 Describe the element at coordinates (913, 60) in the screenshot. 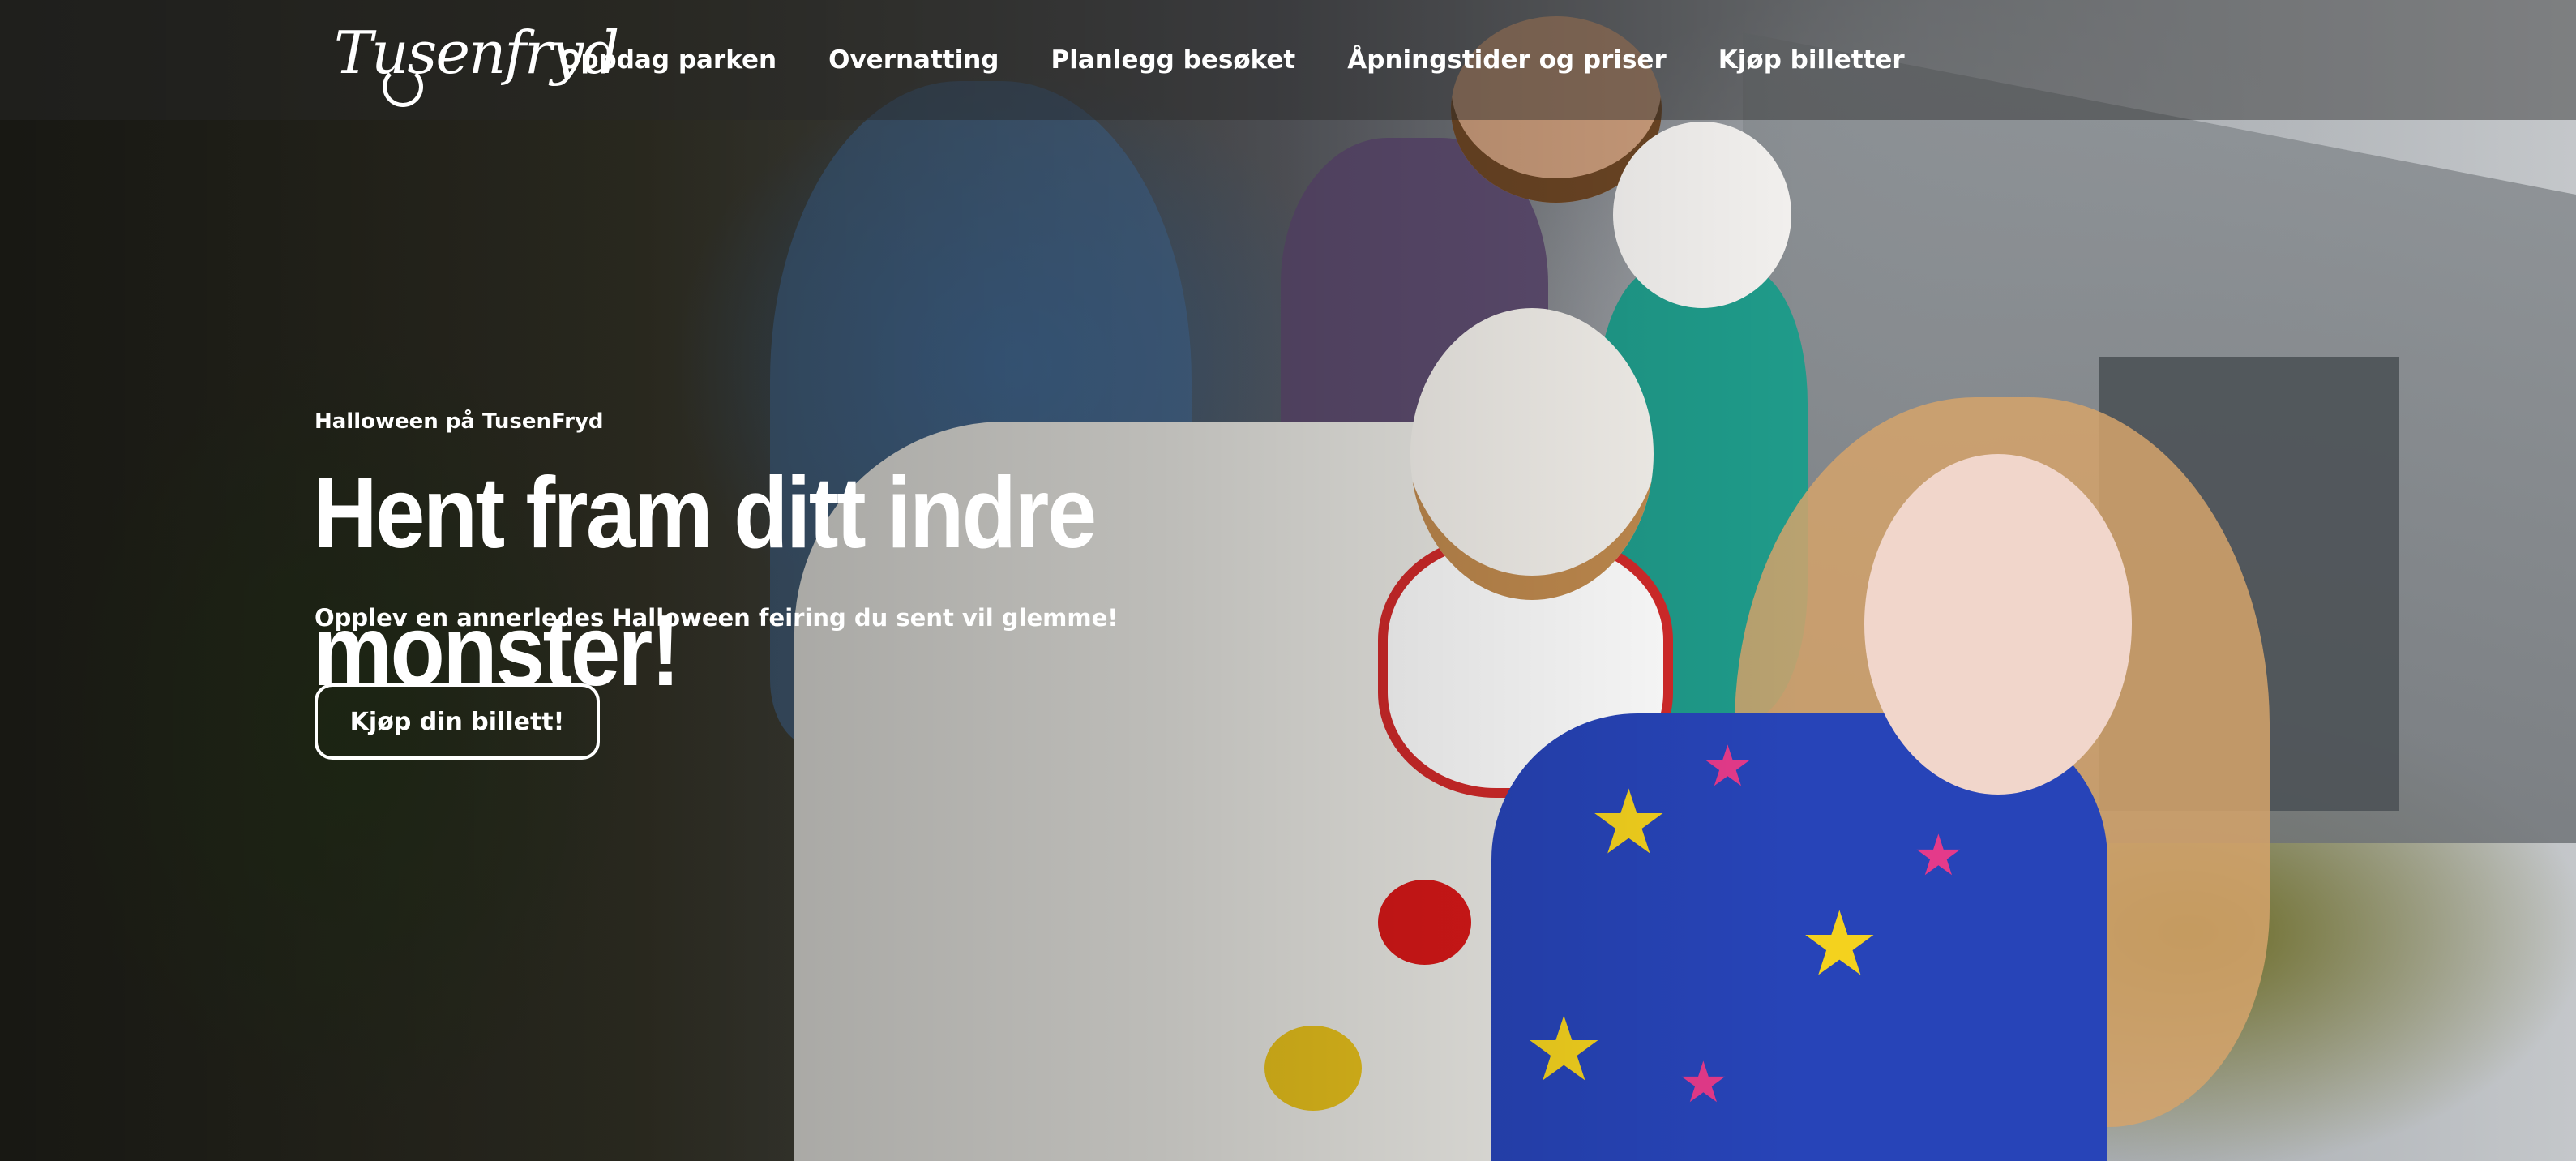

I see `nav-item-overnatting: Overnatting` at that location.